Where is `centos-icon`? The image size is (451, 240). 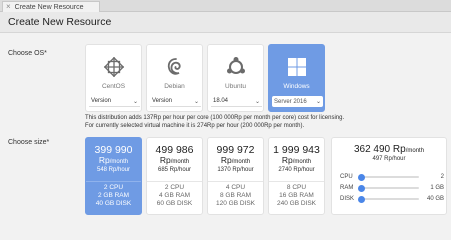
centos-icon is located at coordinates (113, 67).